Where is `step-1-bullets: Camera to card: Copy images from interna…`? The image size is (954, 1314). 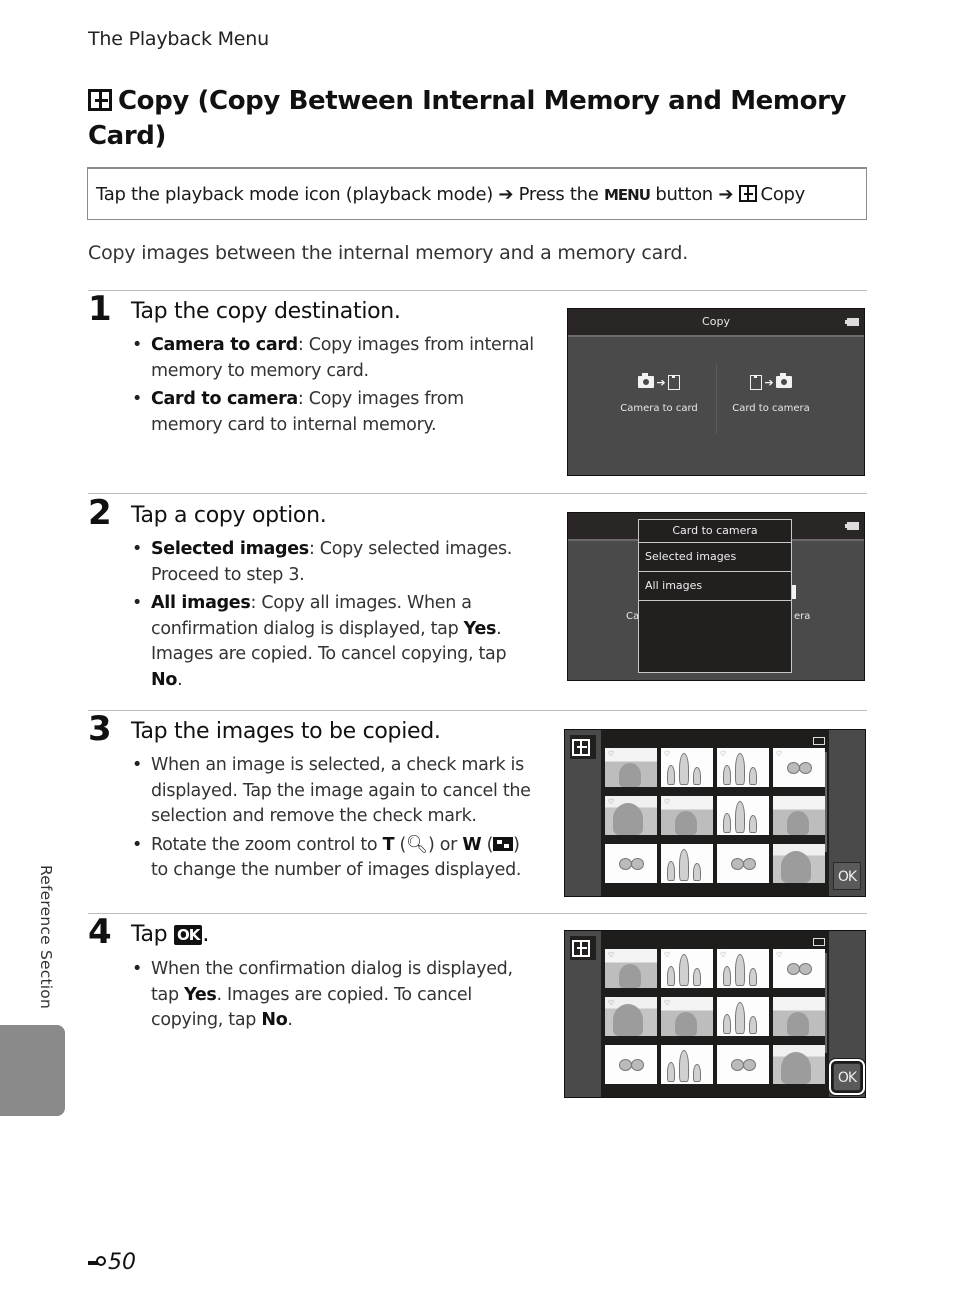 step-1-bullets: Camera to card: Copy images from interna… is located at coordinates (335, 387).